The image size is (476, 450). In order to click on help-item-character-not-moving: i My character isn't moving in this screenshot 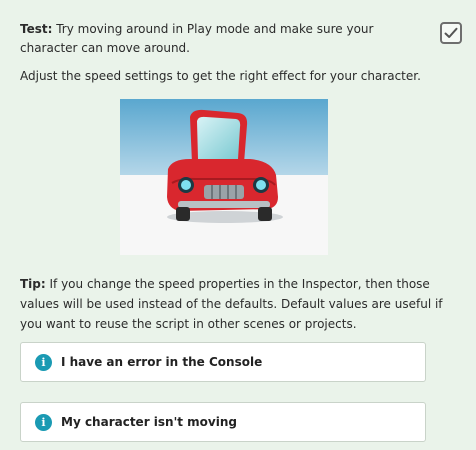, I will do `click(223, 422)`.